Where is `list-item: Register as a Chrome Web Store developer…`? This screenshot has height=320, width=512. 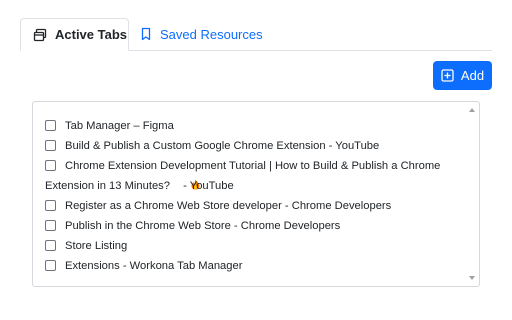 list-item: Register as a Chrome Web Store developer… is located at coordinates (249, 206).